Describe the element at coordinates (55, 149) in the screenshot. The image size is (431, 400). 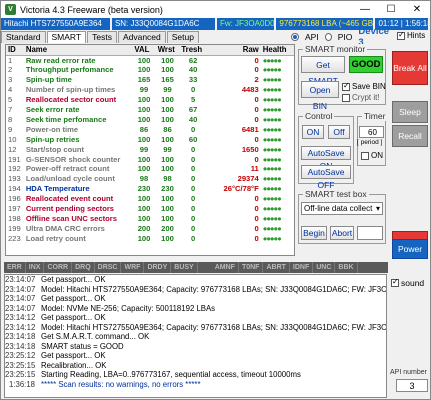
I see `row-name: Start/stop count` at that location.